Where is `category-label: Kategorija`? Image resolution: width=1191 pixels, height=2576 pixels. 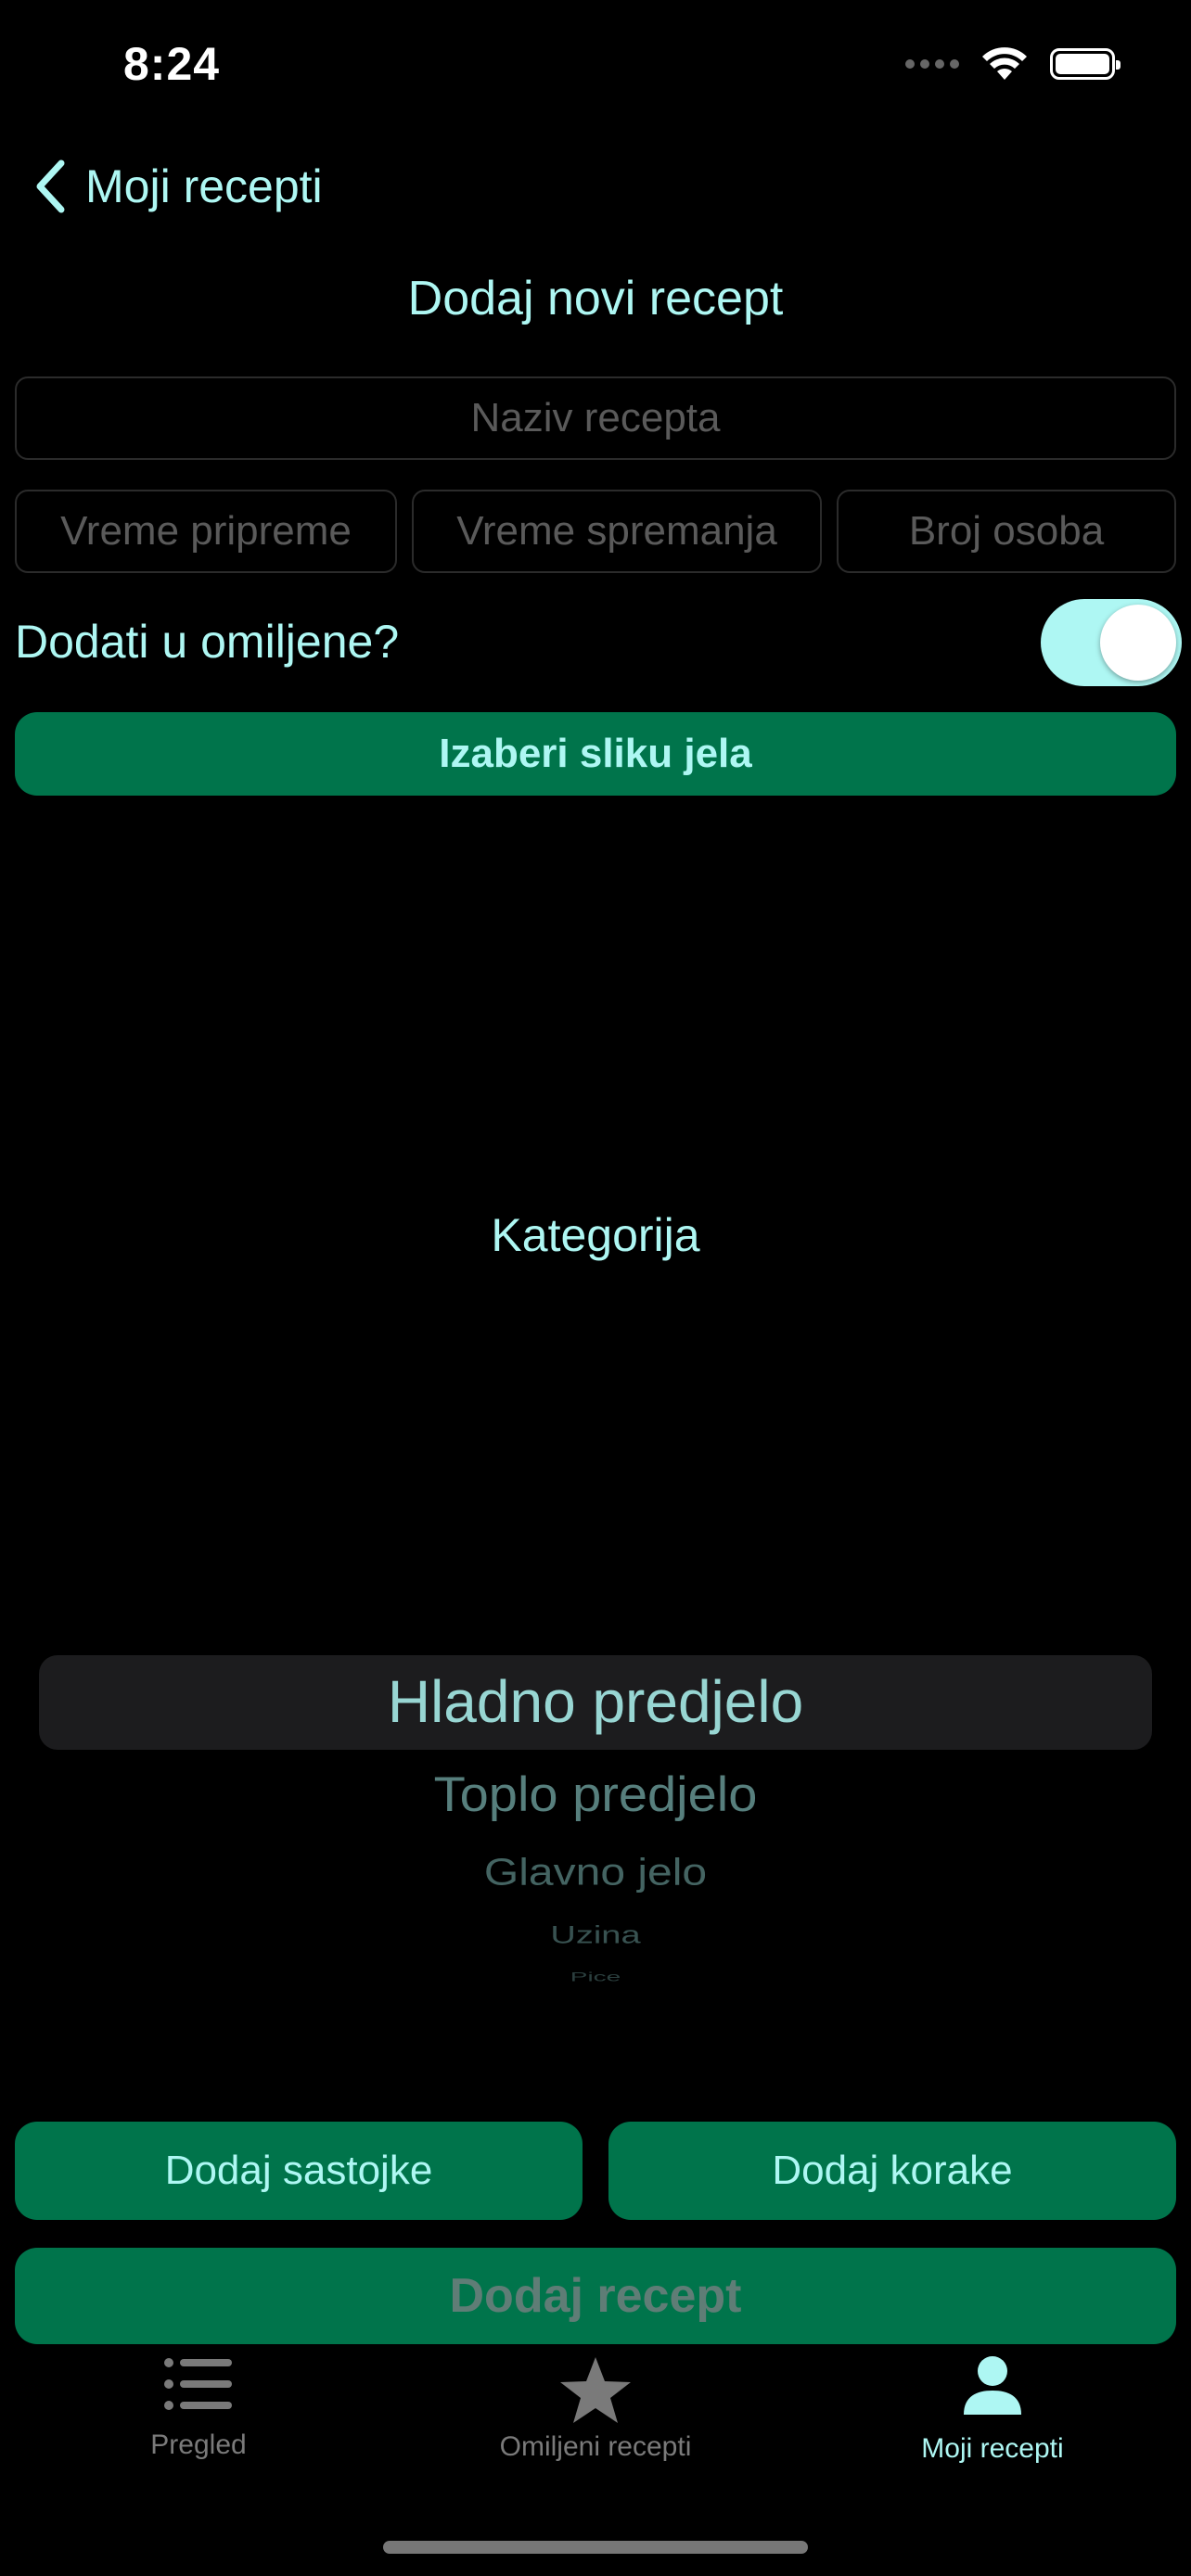
category-label: Kategorija is located at coordinates (595, 1235).